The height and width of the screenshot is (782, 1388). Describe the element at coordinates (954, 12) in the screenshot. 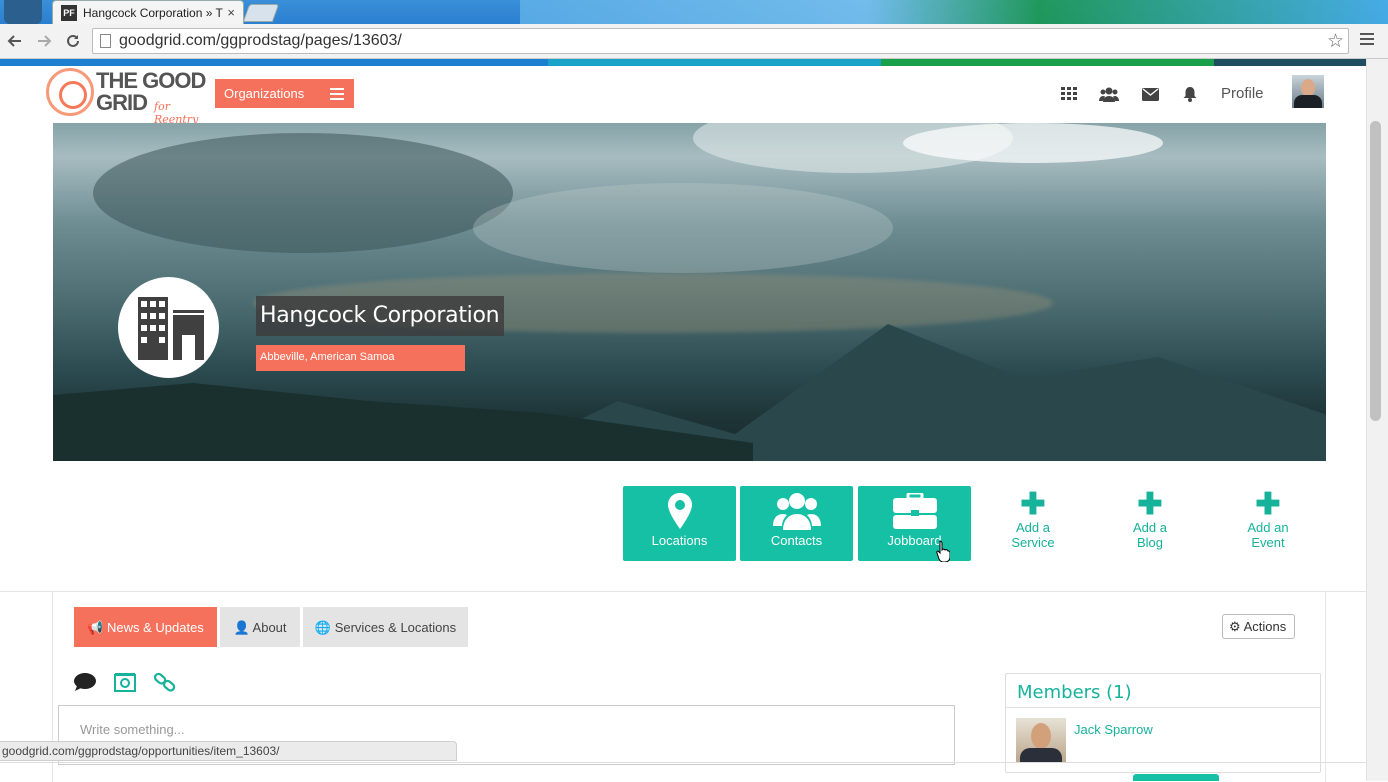

I see `tabbar-background` at that location.